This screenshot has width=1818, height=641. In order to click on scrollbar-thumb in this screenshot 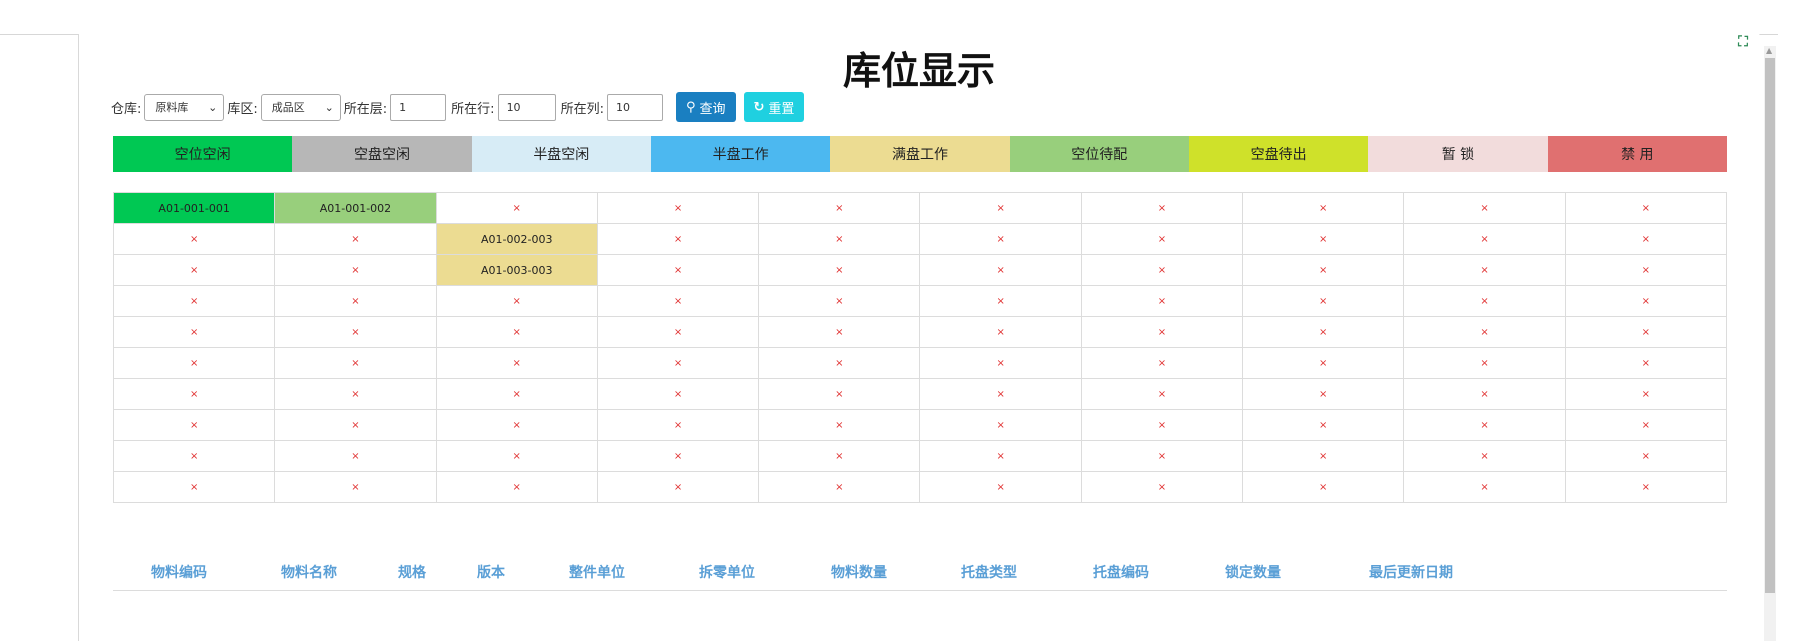, I will do `click(1770, 325)`.